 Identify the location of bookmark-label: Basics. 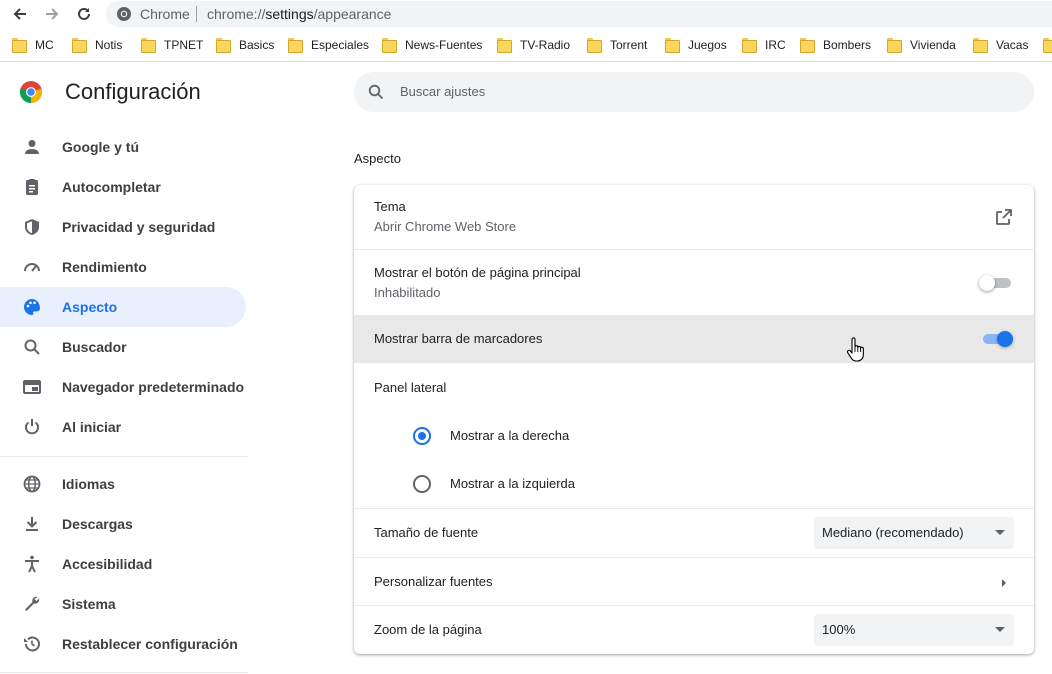
(257, 45).